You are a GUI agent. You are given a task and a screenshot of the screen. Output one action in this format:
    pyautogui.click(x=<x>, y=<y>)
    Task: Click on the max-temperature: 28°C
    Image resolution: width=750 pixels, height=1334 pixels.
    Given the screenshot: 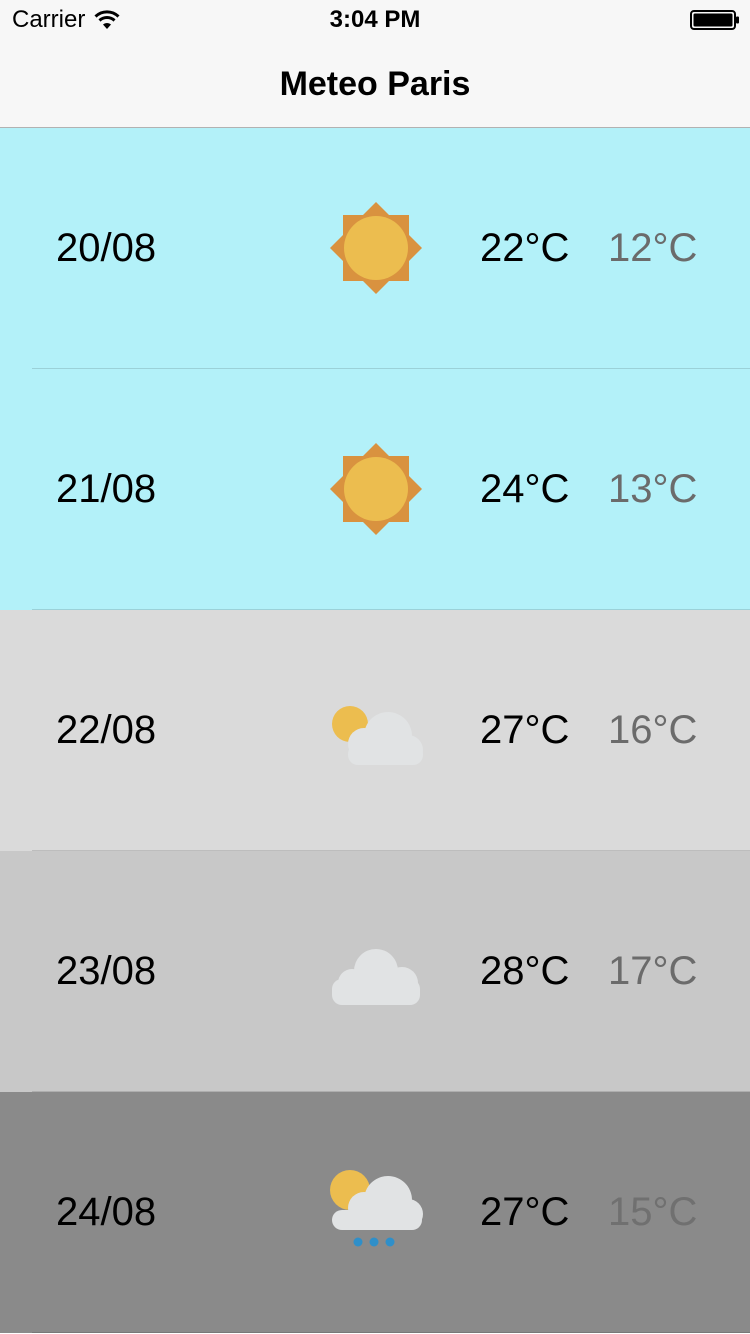 What is the action you would take?
    pyautogui.click(x=525, y=971)
    